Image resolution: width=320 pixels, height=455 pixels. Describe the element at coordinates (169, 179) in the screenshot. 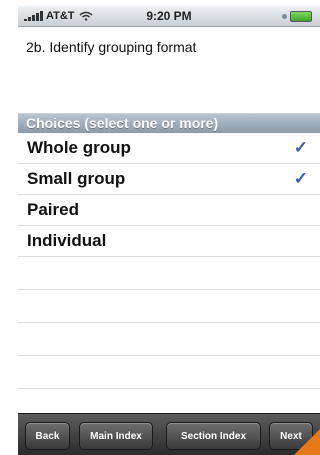

I see `choice-small-group: Small group ✓` at that location.